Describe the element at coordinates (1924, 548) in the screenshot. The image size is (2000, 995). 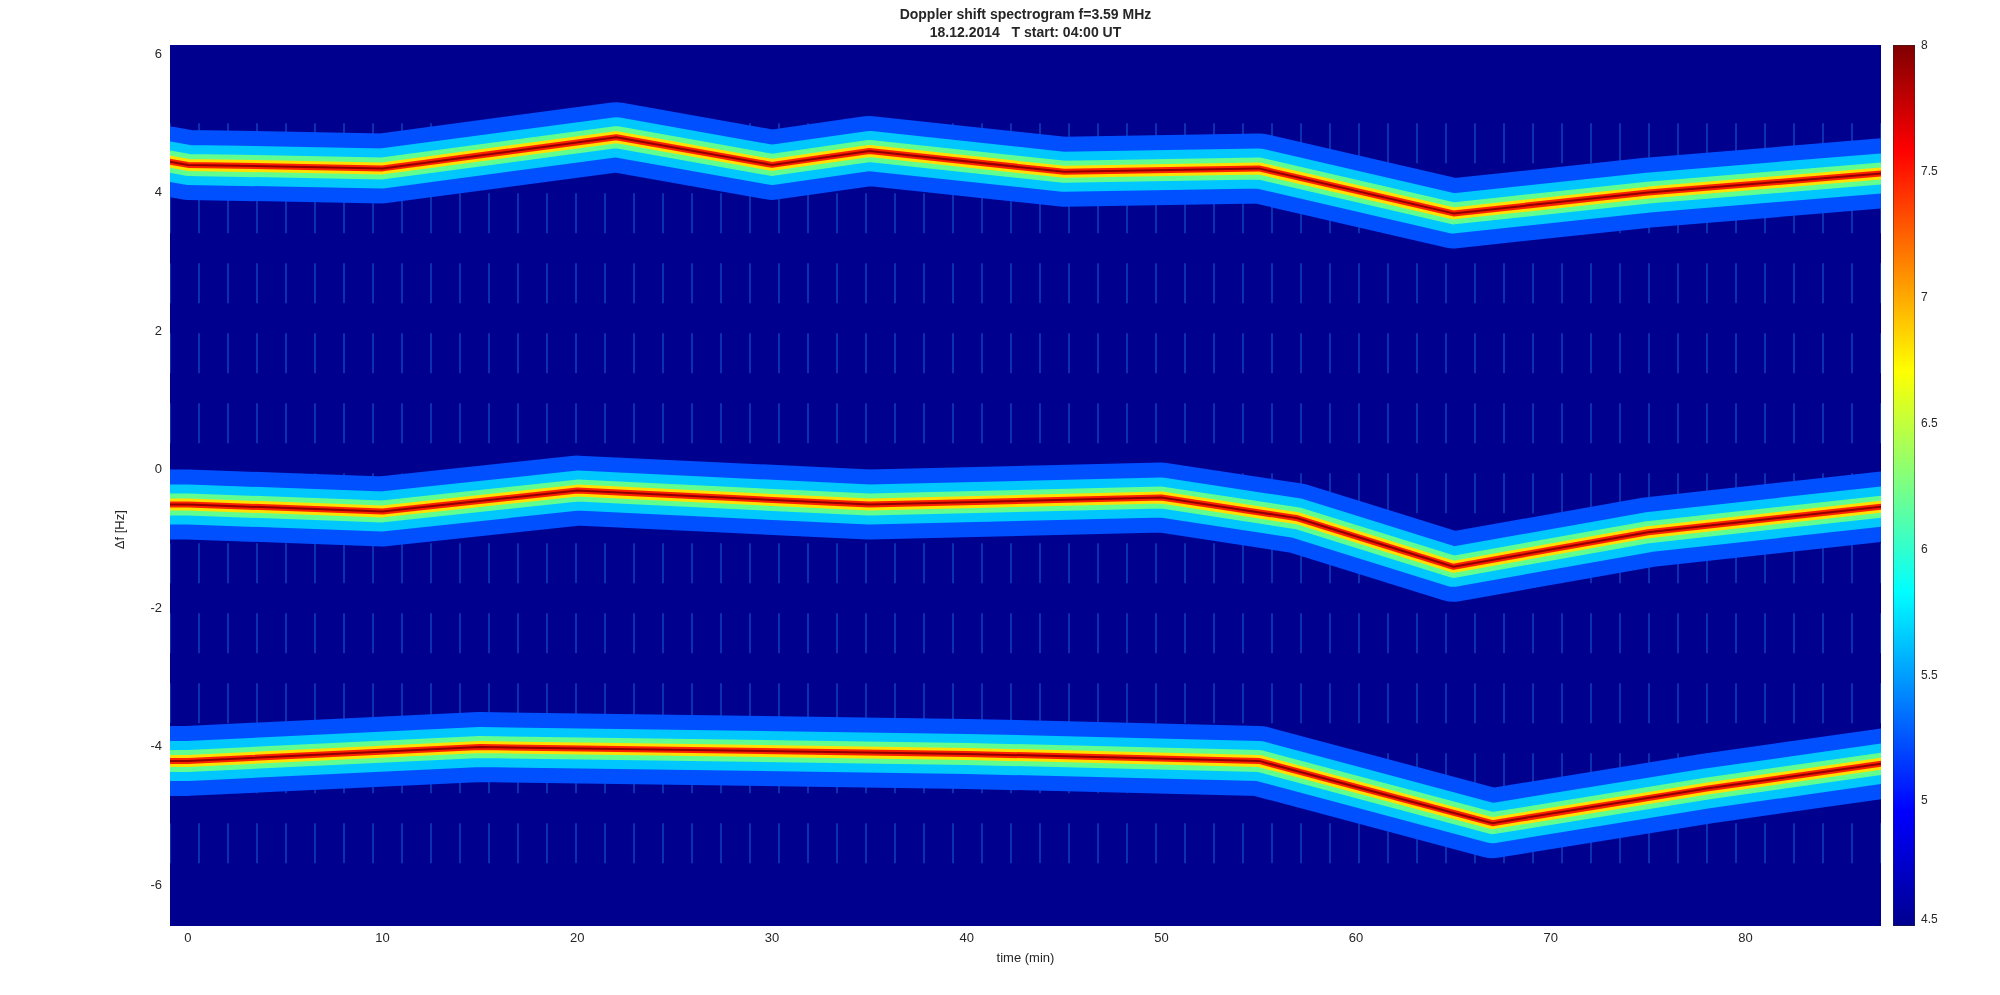
I see `colorbar-tick-label: 6` at that location.